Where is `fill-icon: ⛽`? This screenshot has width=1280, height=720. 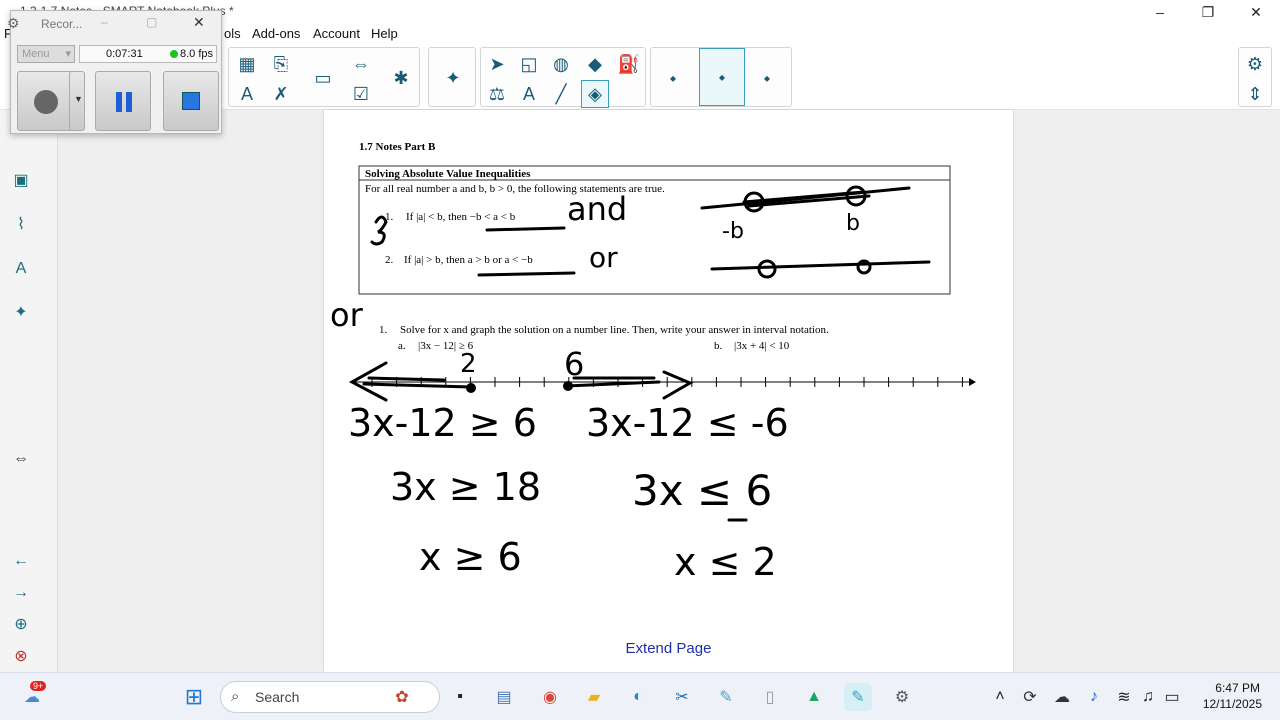
fill-icon: ⛽ is located at coordinates (629, 64).